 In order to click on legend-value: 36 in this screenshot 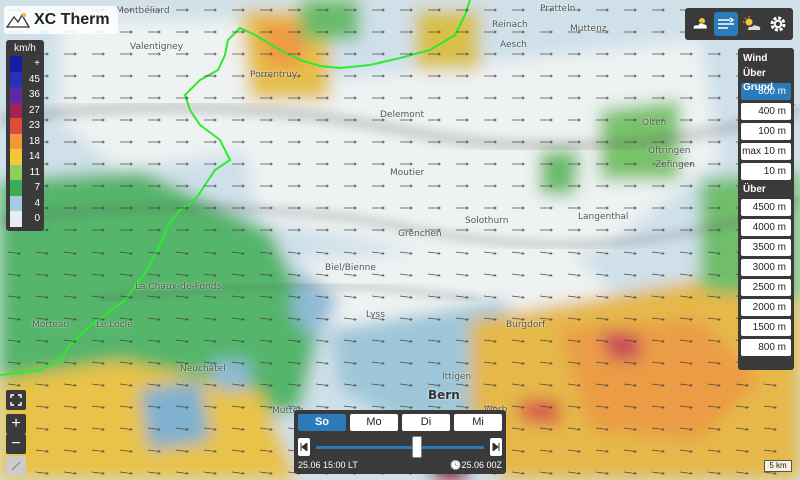, I will do `click(34, 95)`.